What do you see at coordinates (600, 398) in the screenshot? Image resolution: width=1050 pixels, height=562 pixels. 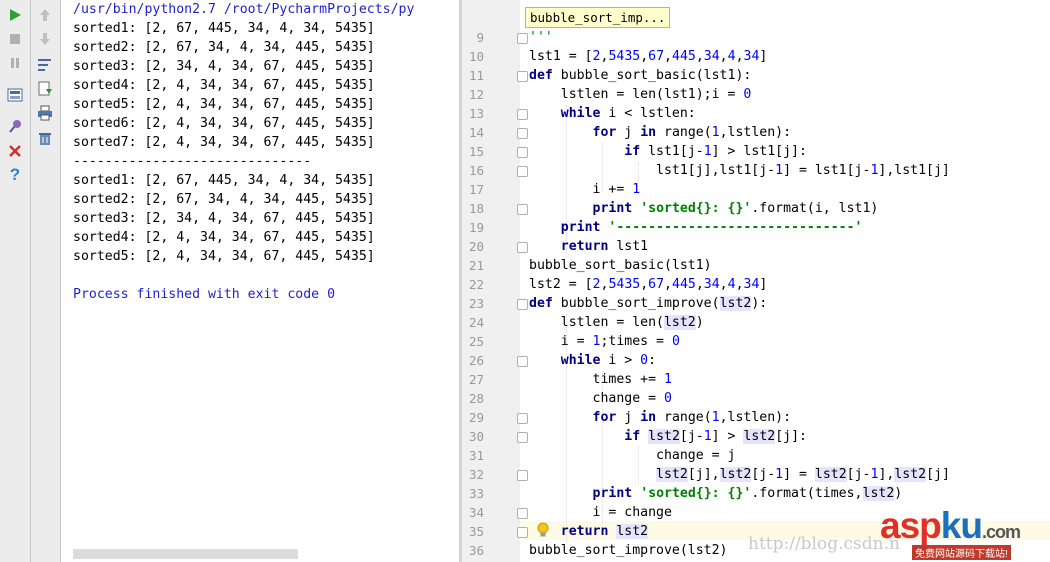 I see `code-line: change = 0` at bounding box center [600, 398].